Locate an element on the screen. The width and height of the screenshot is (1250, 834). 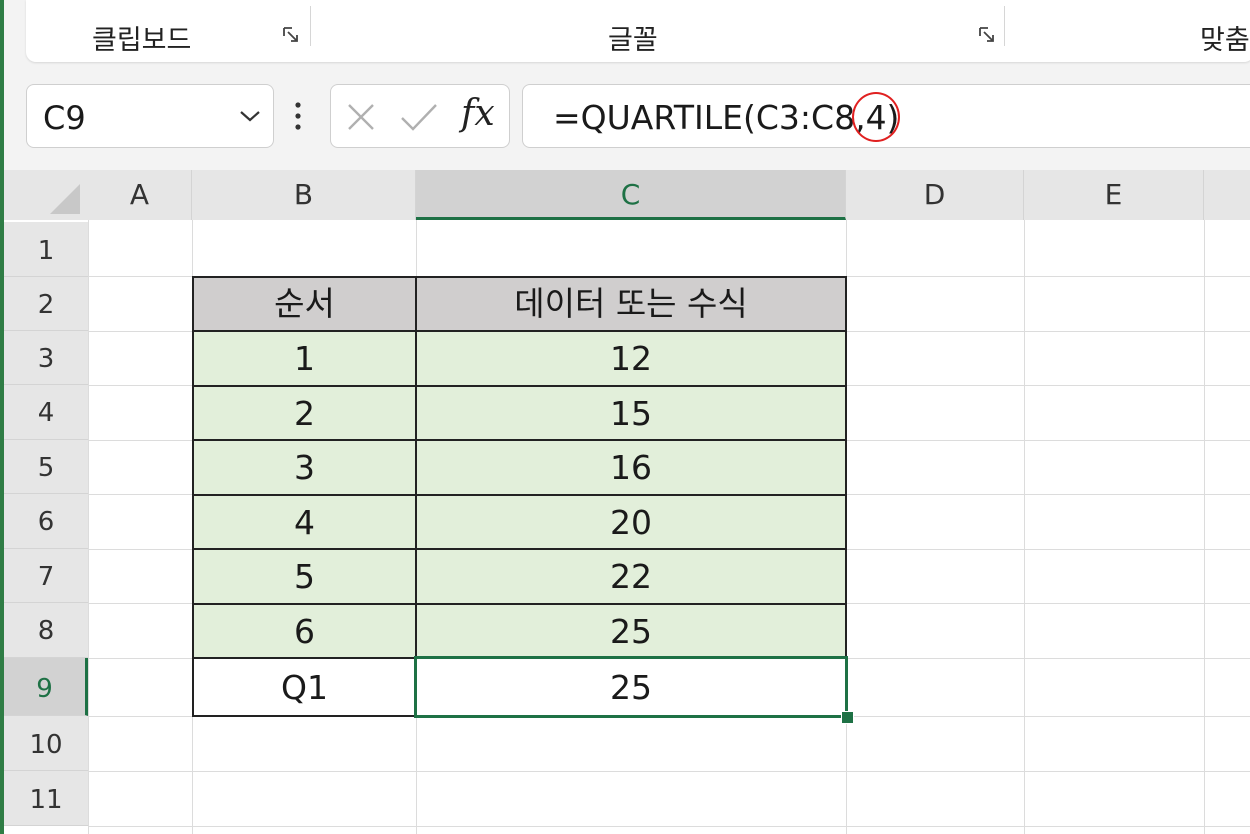
row-header-10: 10 is located at coordinates (46, 743).